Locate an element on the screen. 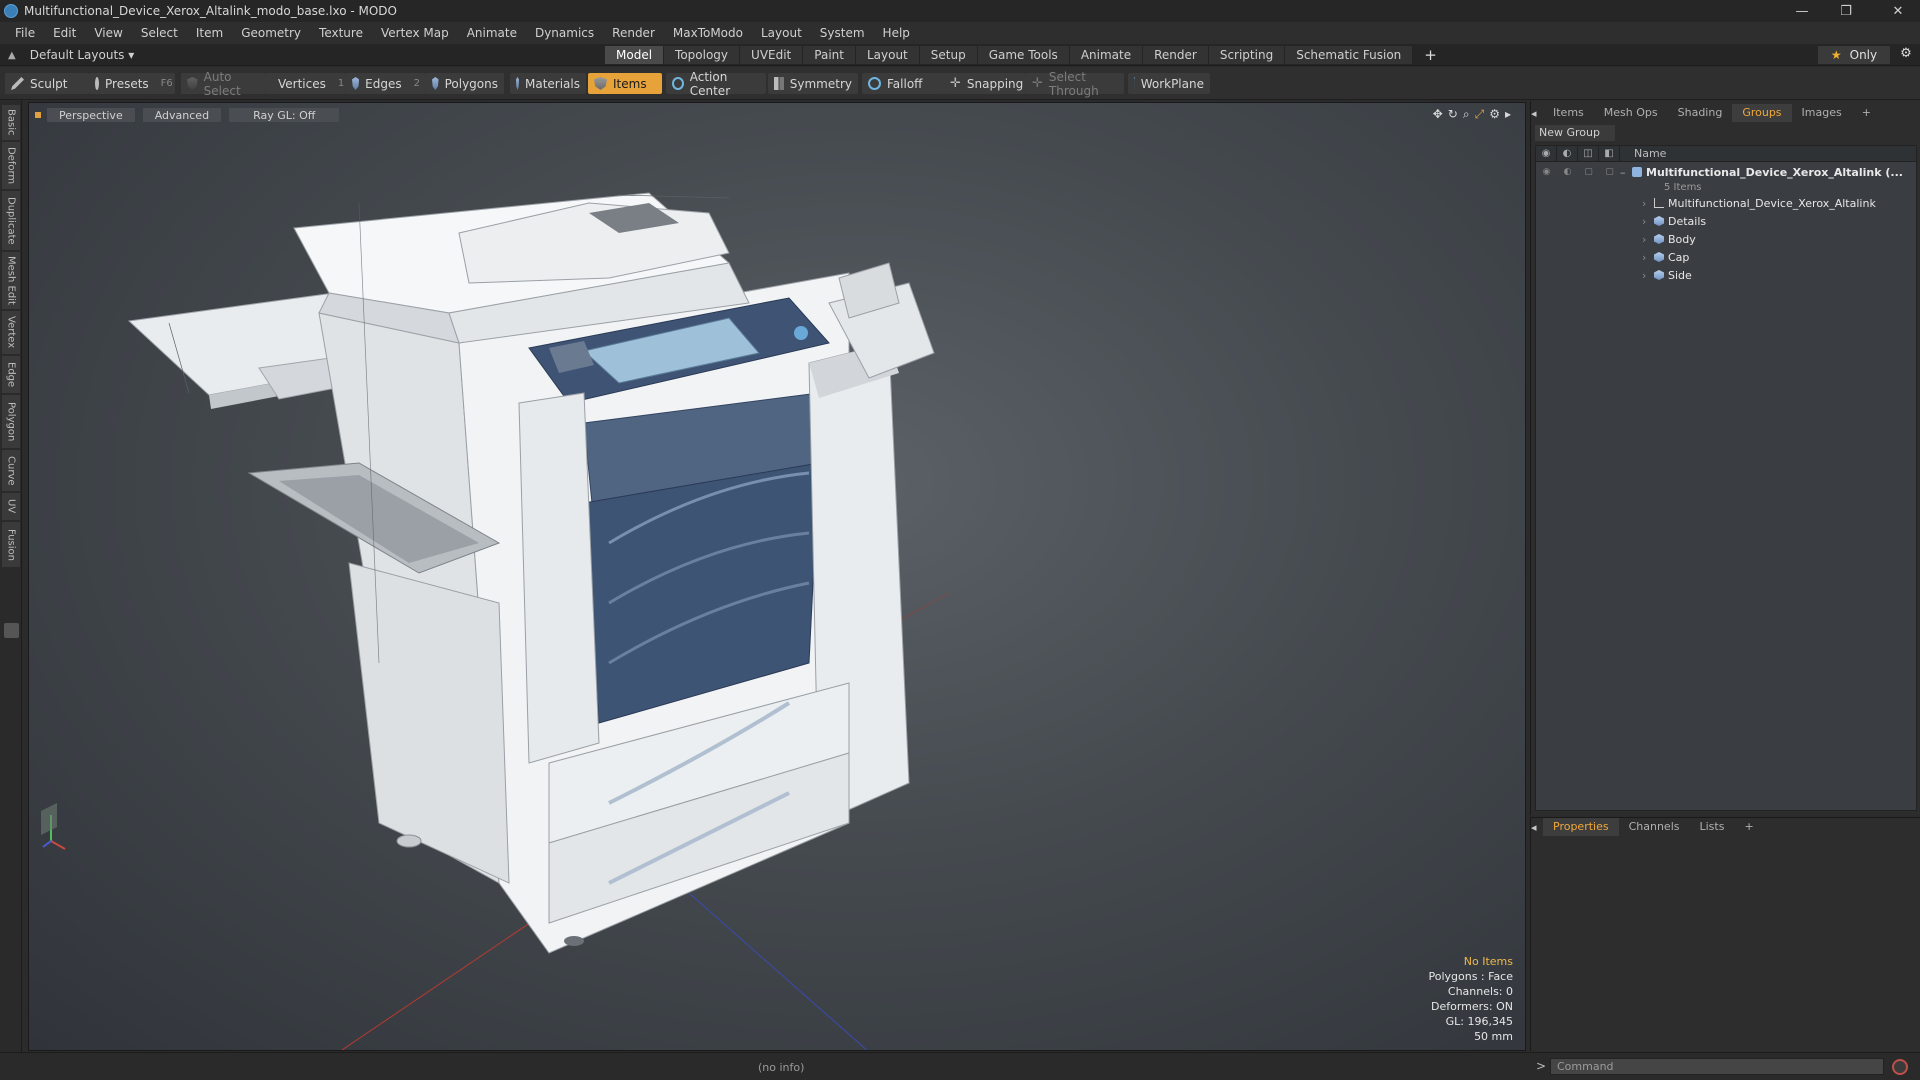  add-tab-button: + is located at coordinates (1431, 55).